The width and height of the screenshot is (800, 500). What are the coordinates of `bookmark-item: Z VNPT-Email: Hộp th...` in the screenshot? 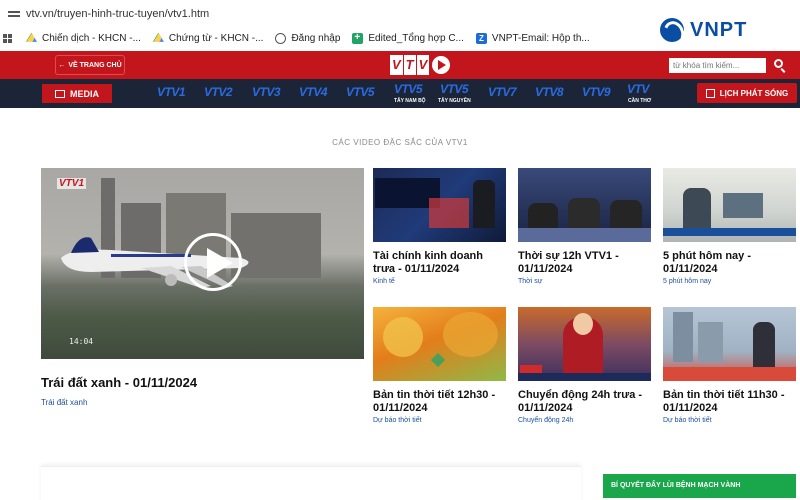 It's located at (532, 38).